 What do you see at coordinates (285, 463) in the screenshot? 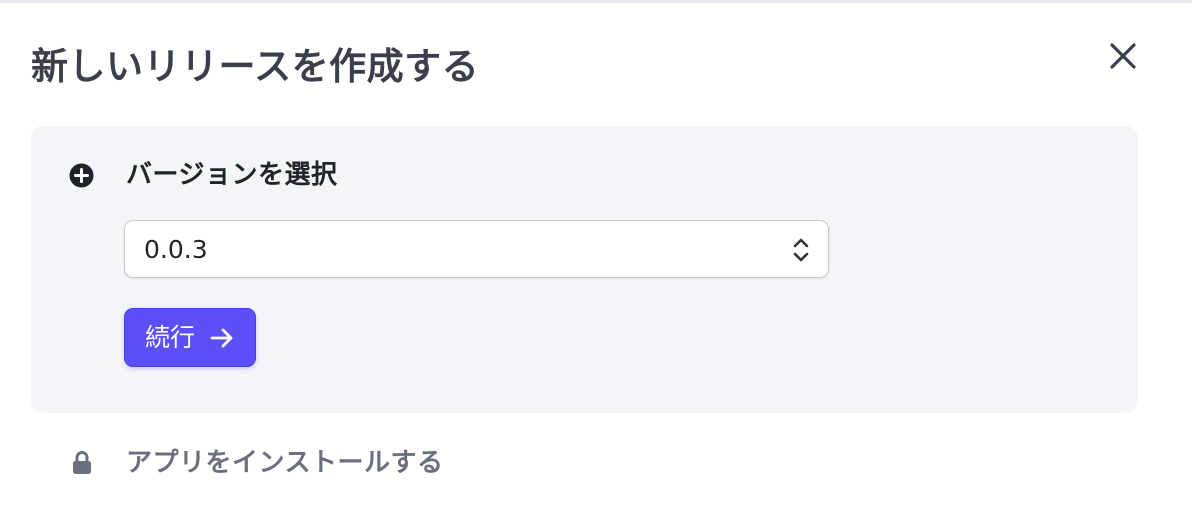
I see `step-title-install-app: アプリをインストールする` at bounding box center [285, 463].